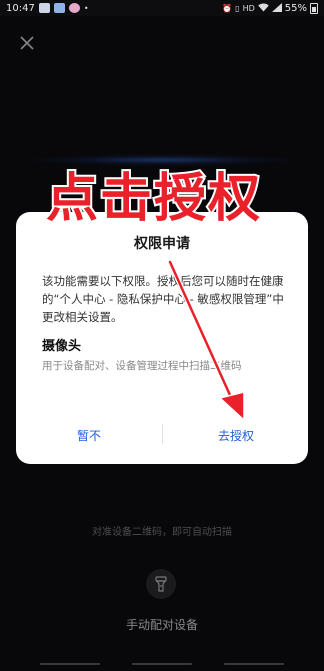  I want to click on nav-recent-indicator, so click(254, 664).